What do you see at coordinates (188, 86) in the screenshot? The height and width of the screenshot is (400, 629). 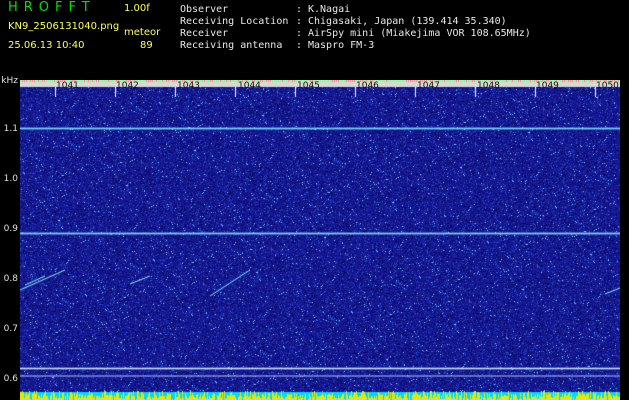 I see `x-tick-label: 1043` at bounding box center [188, 86].